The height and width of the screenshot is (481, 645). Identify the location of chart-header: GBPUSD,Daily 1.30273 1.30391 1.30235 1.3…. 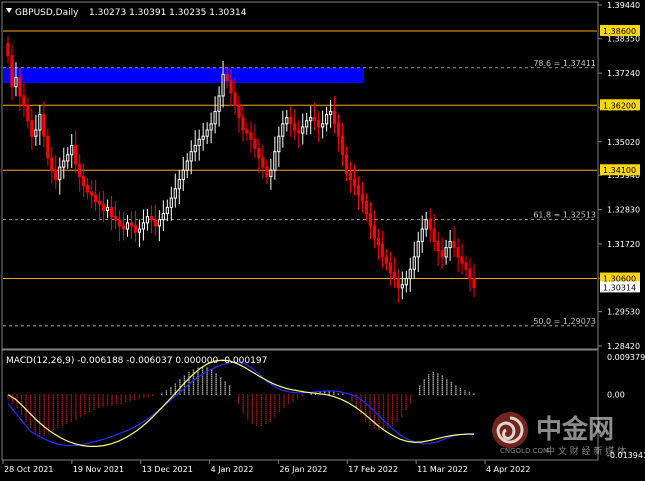
(126, 13).